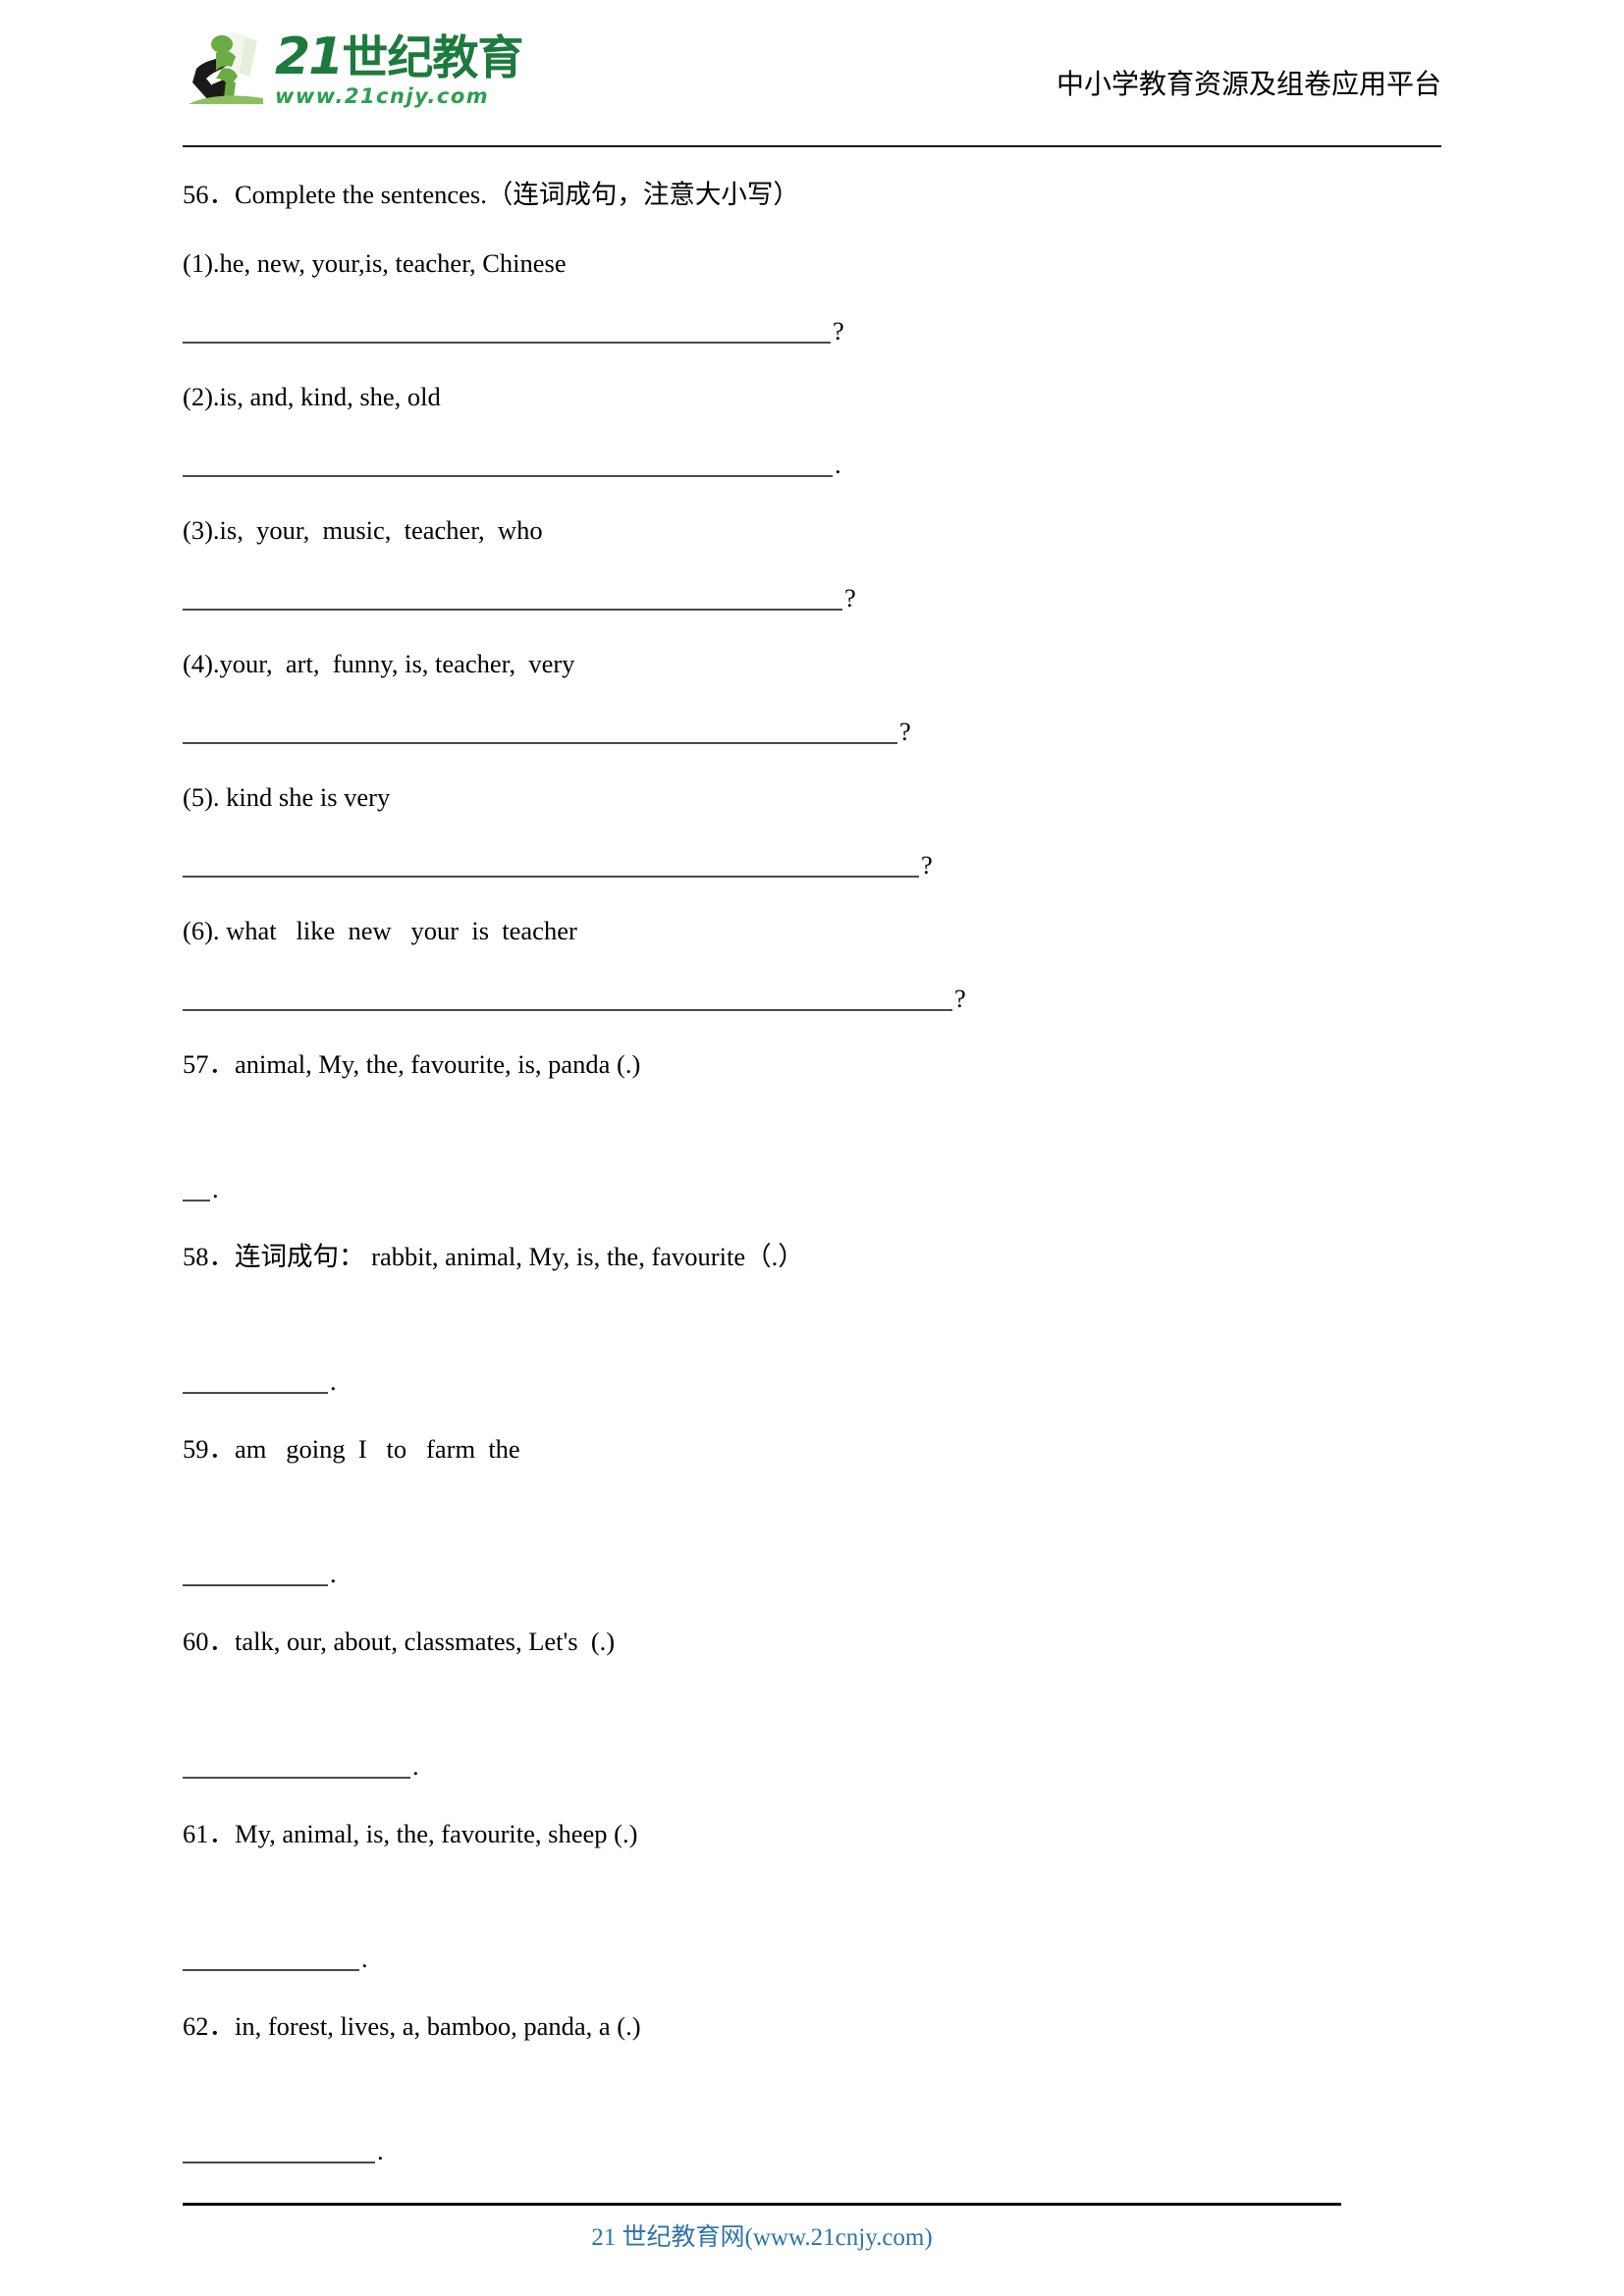 This screenshot has height=2296, width=1624. I want to click on logo-title-number: 21, so click(309, 56).